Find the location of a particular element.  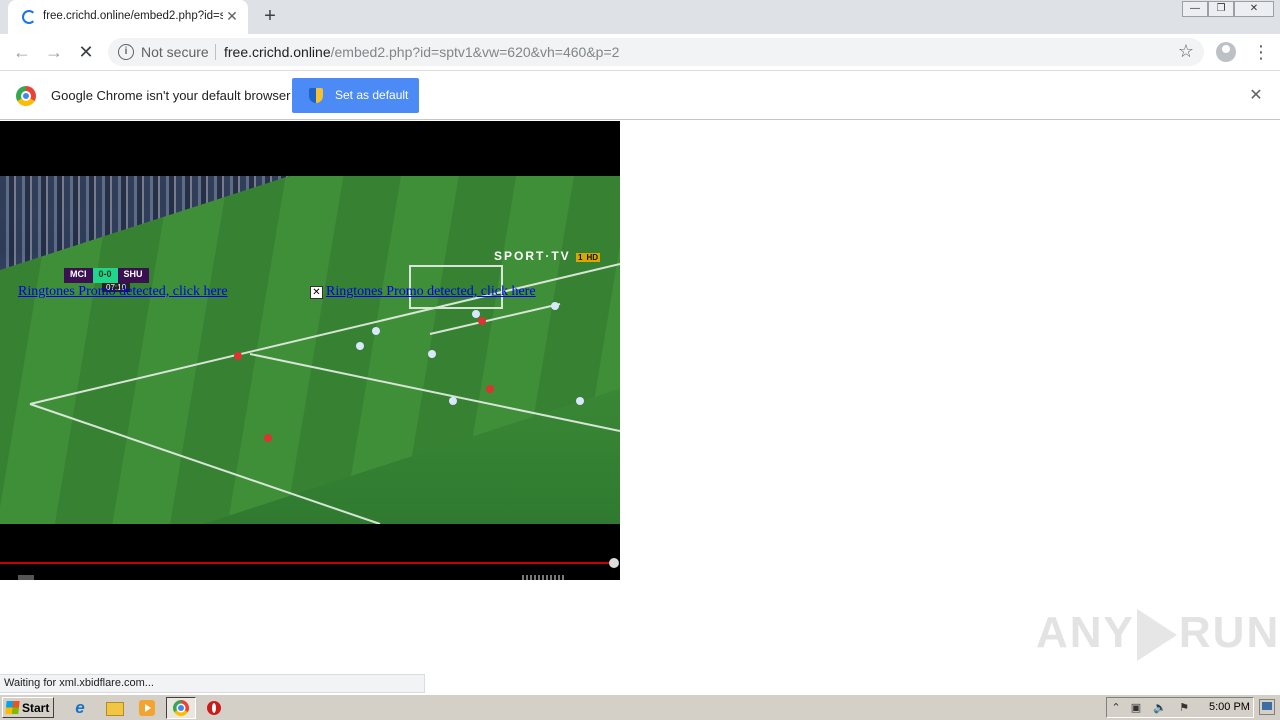

watermark-play-icon is located at coordinates (1156, 635).